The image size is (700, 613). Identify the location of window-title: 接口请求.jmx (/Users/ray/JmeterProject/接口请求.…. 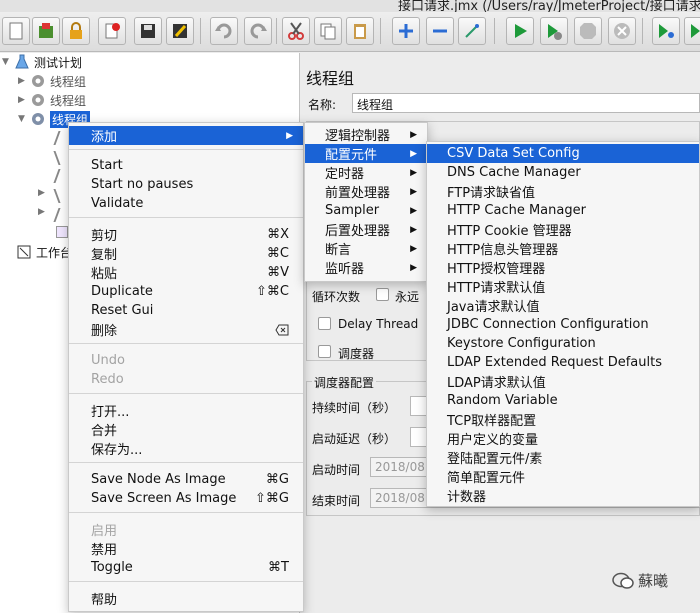
(549, 6).